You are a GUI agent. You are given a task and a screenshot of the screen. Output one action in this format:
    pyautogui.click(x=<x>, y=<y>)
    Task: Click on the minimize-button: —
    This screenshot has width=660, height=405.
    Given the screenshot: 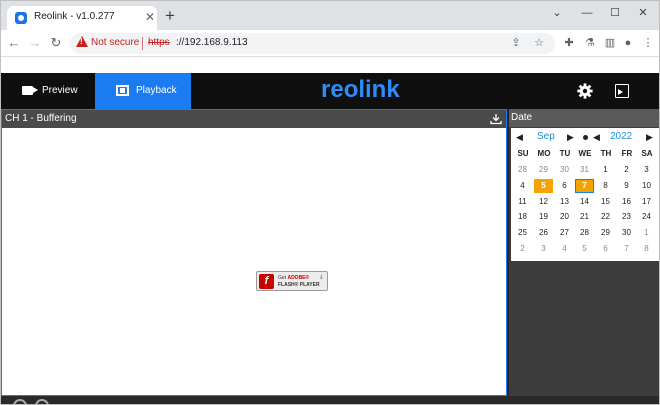 What is the action you would take?
    pyautogui.click(x=587, y=13)
    